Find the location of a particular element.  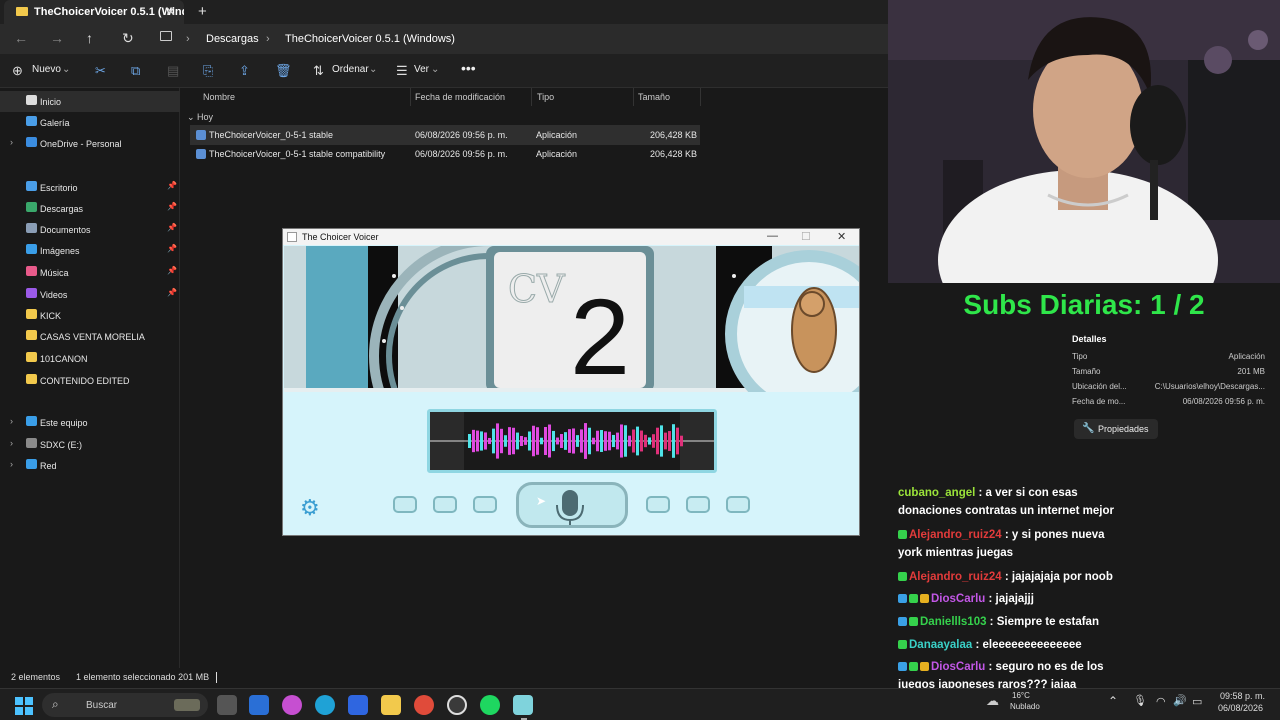

image-icon is located at coordinates (31, 249).